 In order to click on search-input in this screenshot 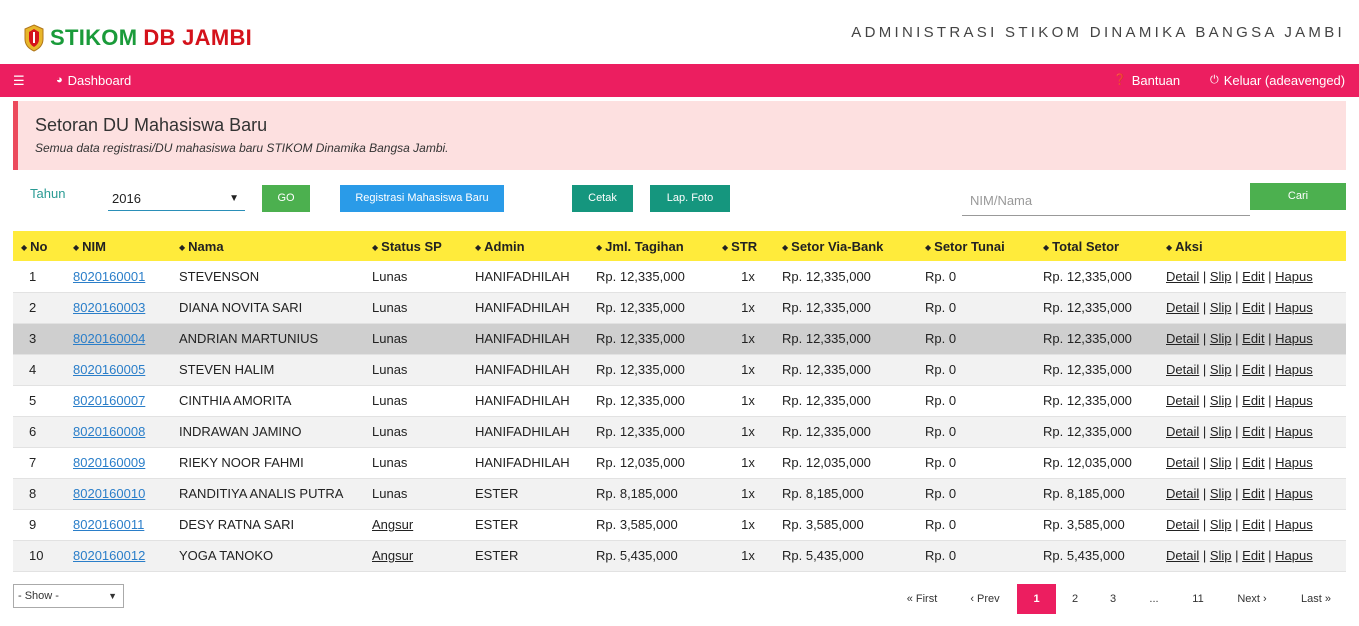, I will do `click(1106, 201)`.